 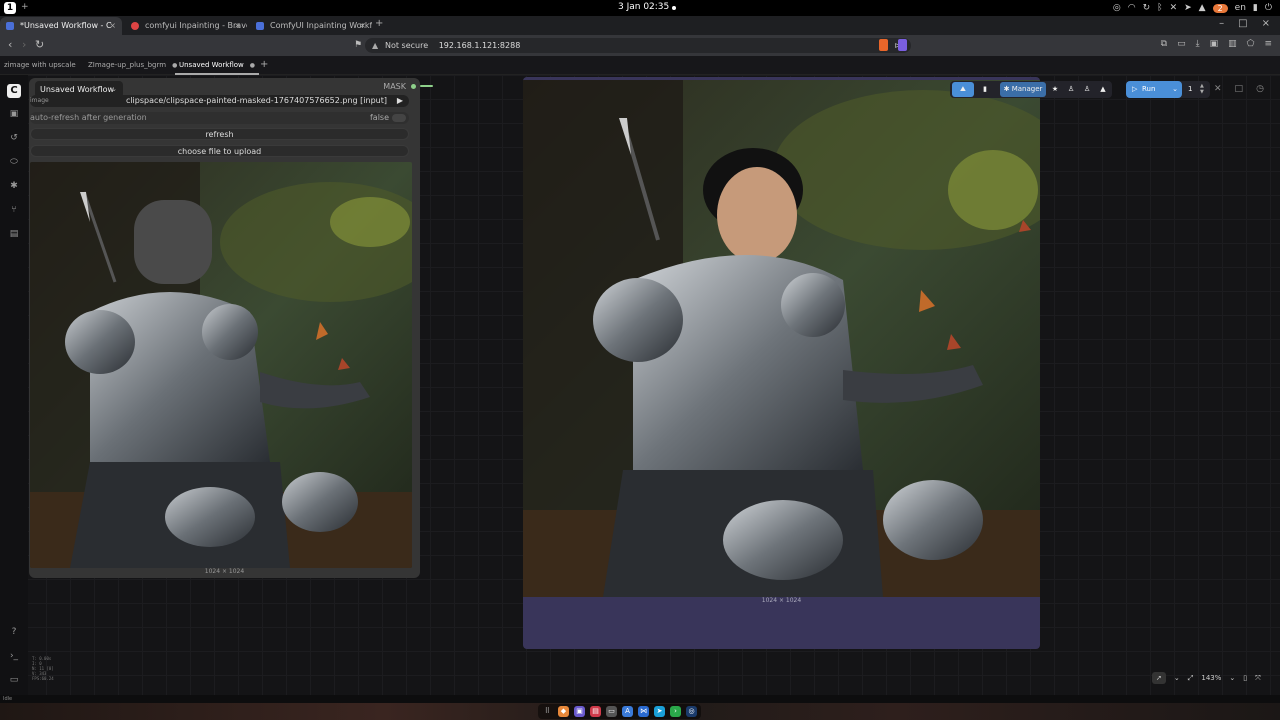 I want to click on workflow-tab-zimage-up: ZImage-up_plus_bgrm ●, so click(x=132, y=65).